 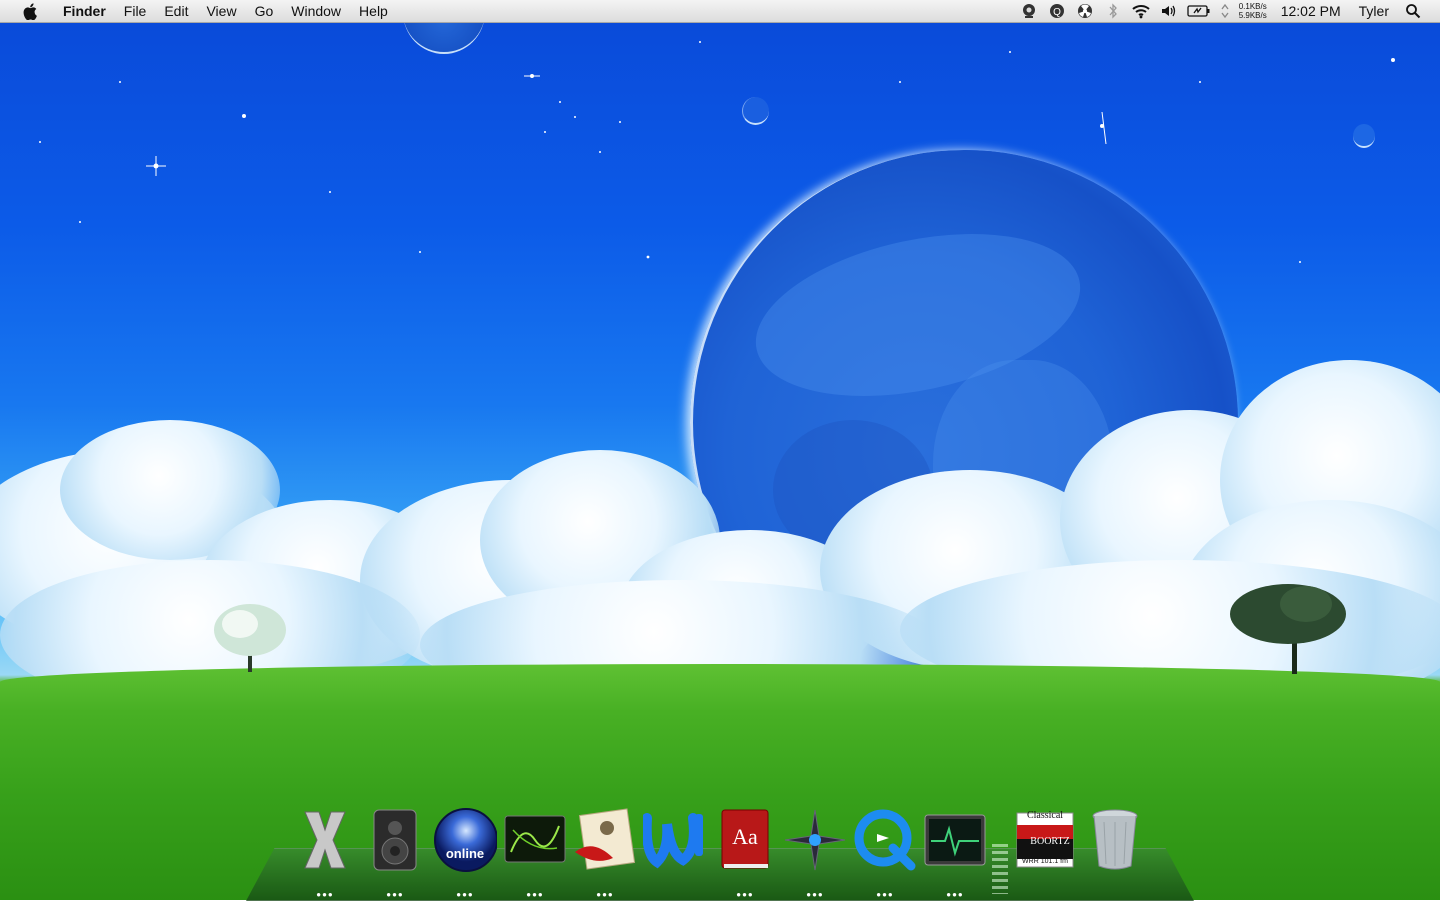 What do you see at coordinates (176, 11) in the screenshot?
I see `menu-edit: Edit` at bounding box center [176, 11].